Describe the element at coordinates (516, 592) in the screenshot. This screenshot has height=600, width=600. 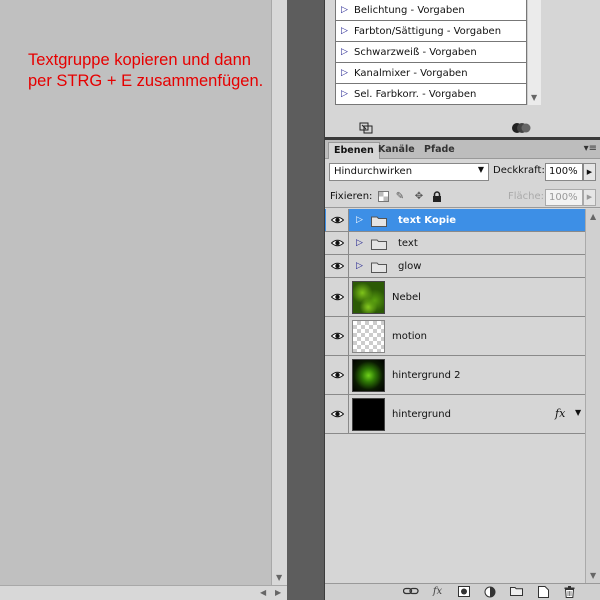
I see `new-group-folder-icon` at that location.